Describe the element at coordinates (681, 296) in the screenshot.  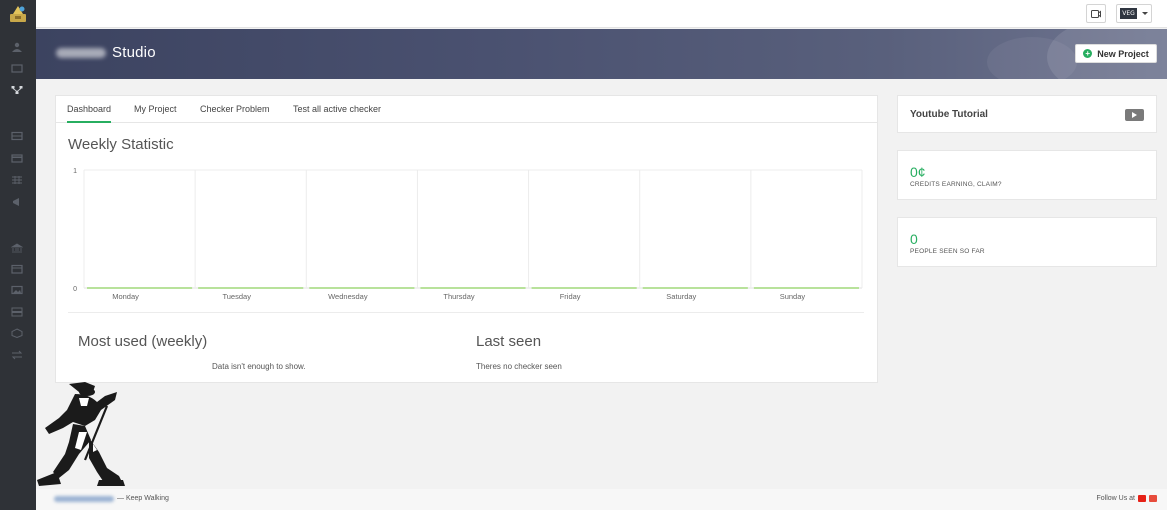
I see `x-tick-label: Saturday` at that location.